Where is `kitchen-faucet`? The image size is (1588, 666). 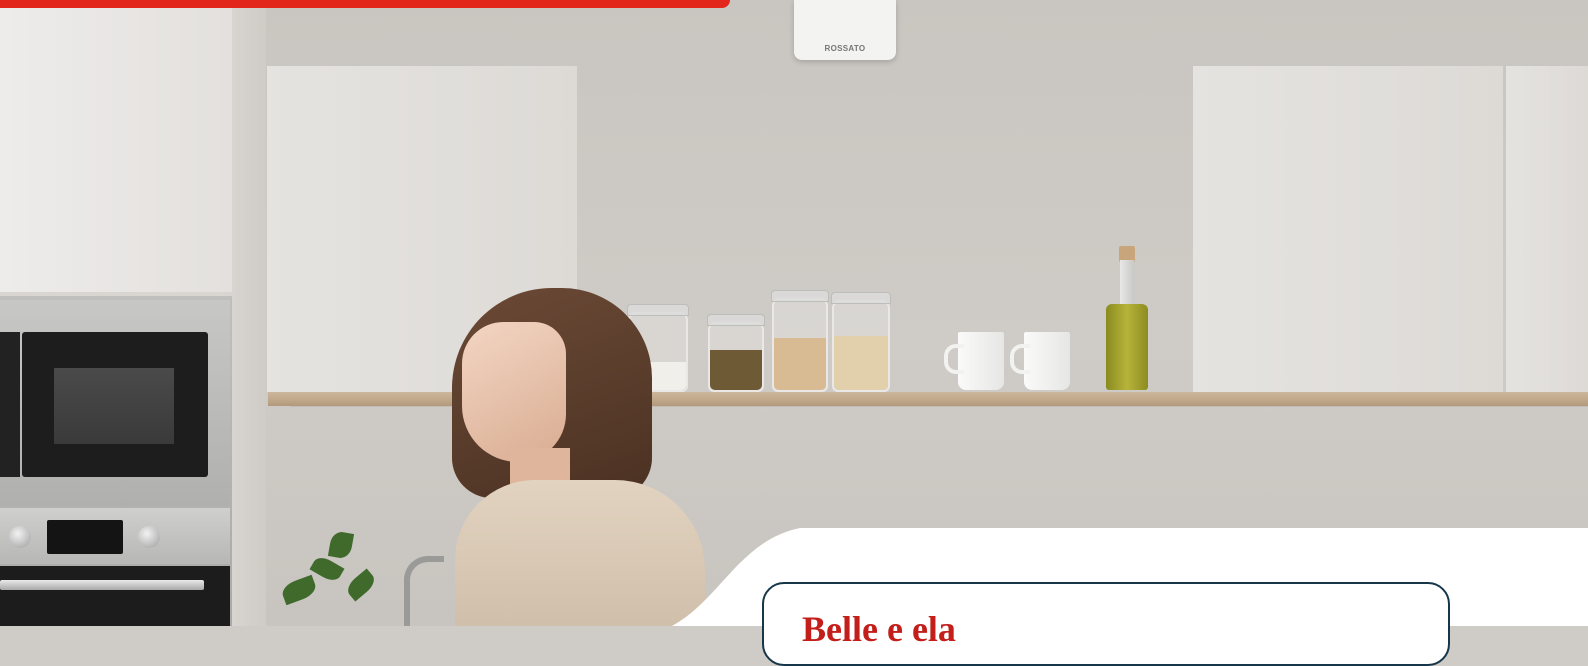
kitchen-faucet is located at coordinates (424, 591).